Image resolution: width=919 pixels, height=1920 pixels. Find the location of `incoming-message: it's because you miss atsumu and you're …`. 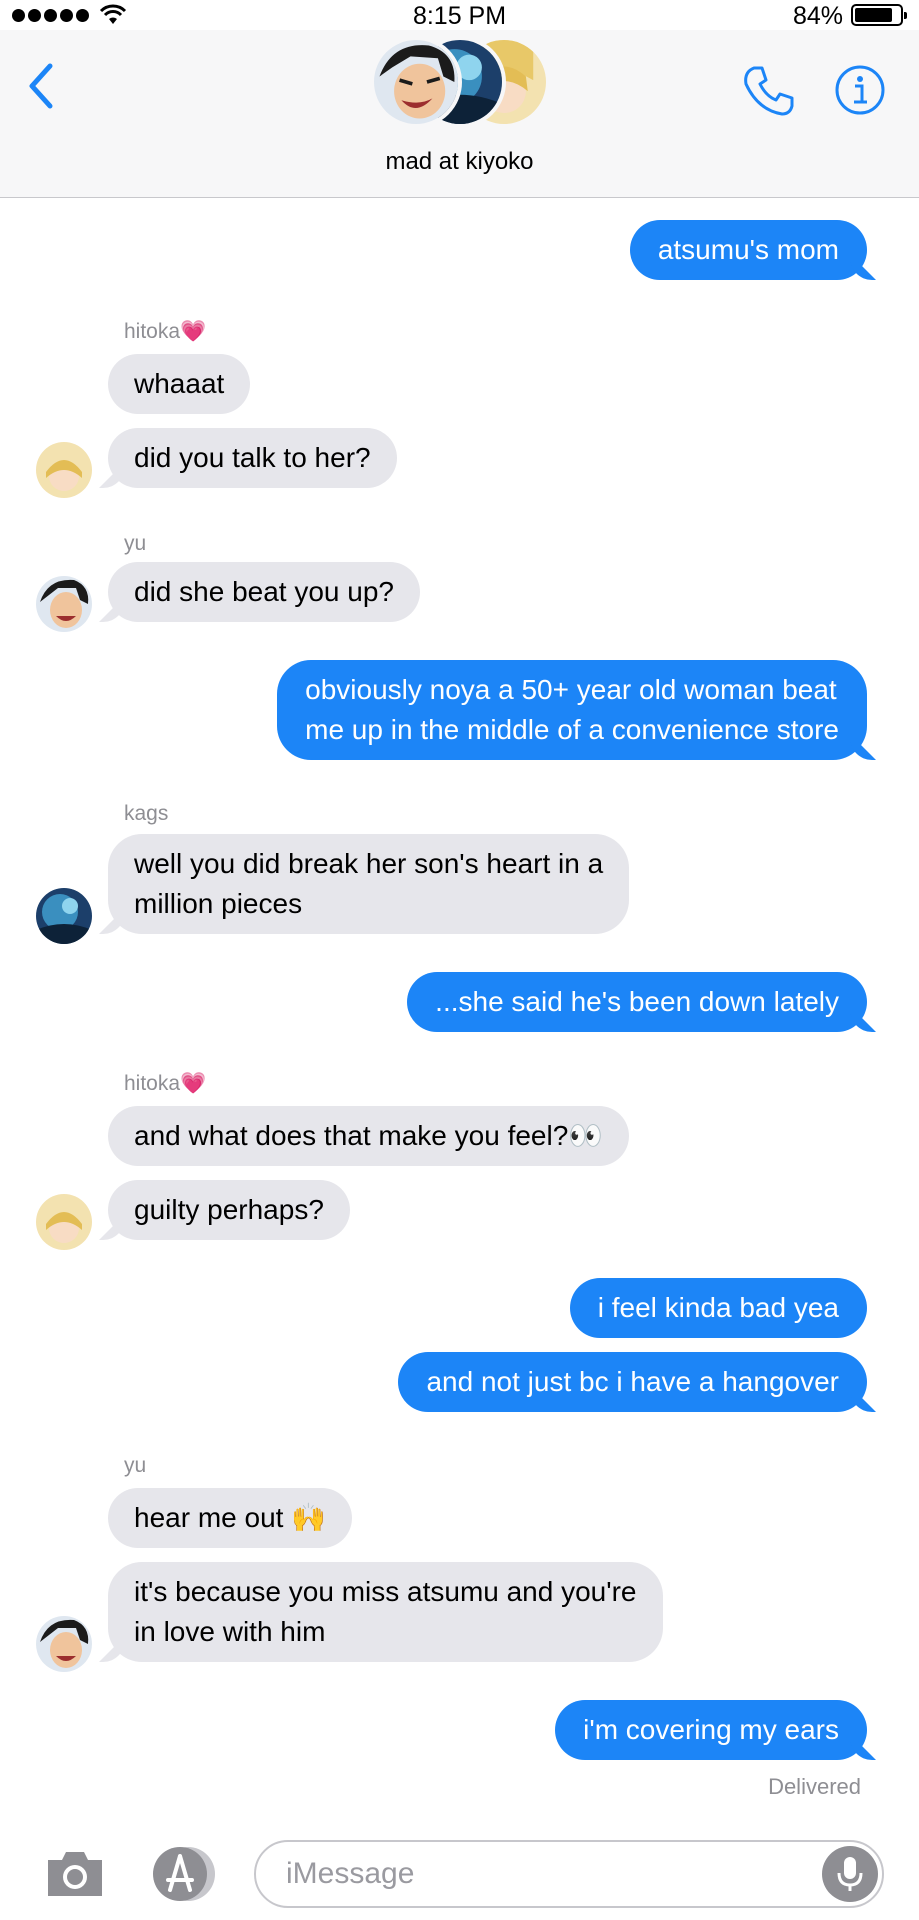

incoming-message: it's because you miss atsumu and you're … is located at coordinates (385, 1612).